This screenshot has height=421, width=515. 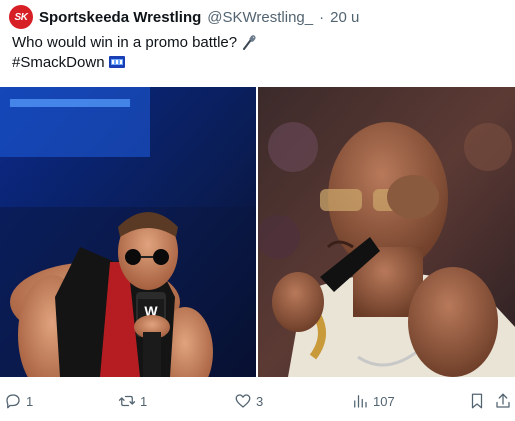 I want to click on views-button: 107, so click(x=373, y=401).